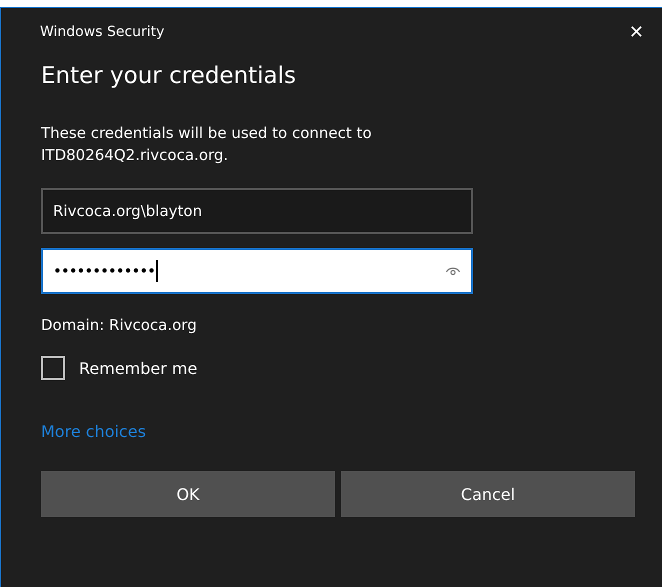  What do you see at coordinates (488, 494) in the screenshot?
I see `dialog-button: Cancel` at bounding box center [488, 494].